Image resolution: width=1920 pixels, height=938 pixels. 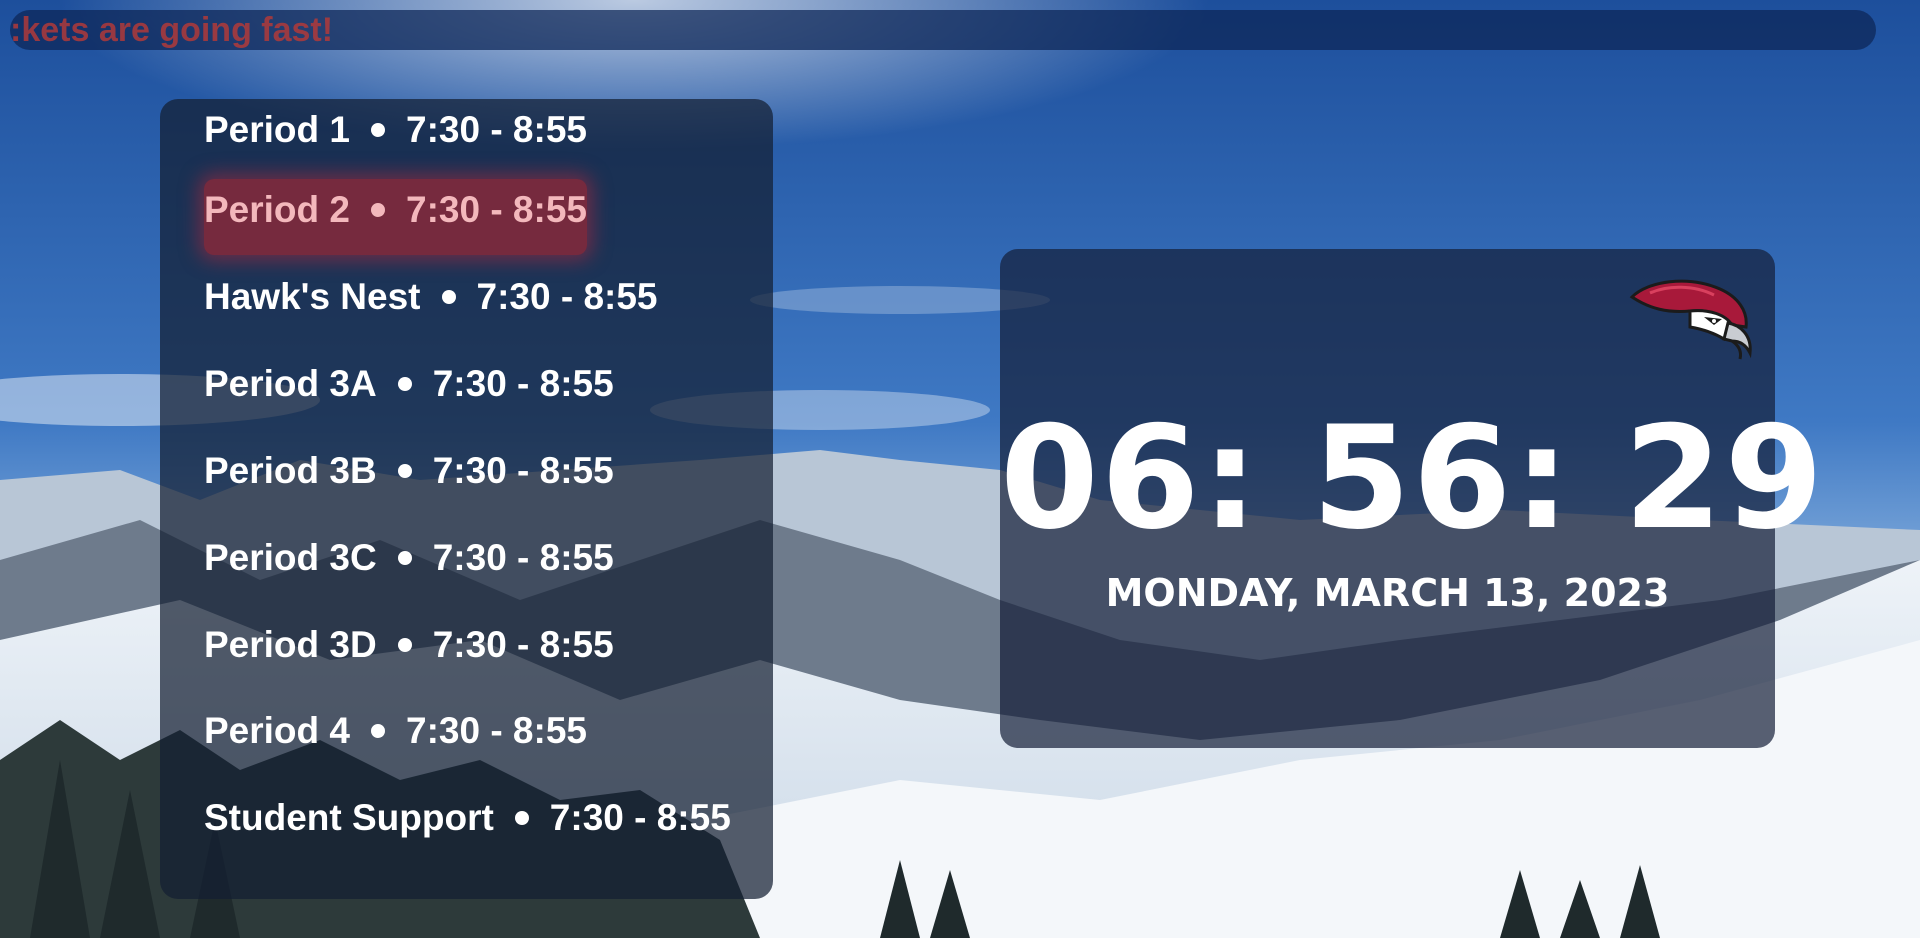 I want to click on period-name: Period 3B, so click(x=290, y=470).